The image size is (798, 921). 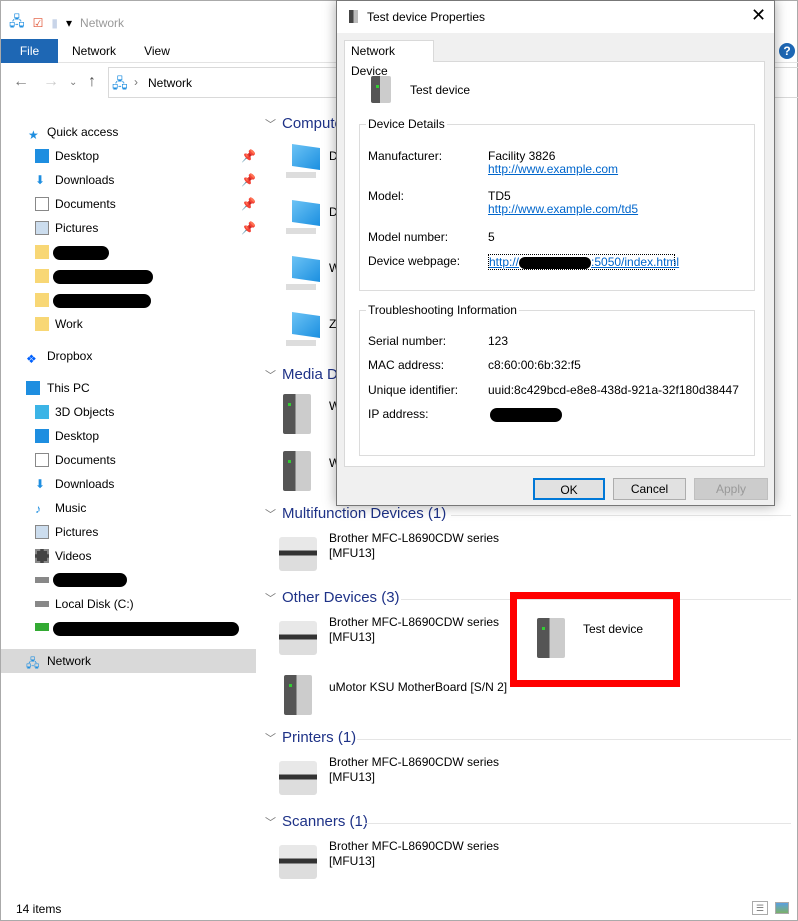 I want to click on up-button: ↑, so click(x=92, y=82).